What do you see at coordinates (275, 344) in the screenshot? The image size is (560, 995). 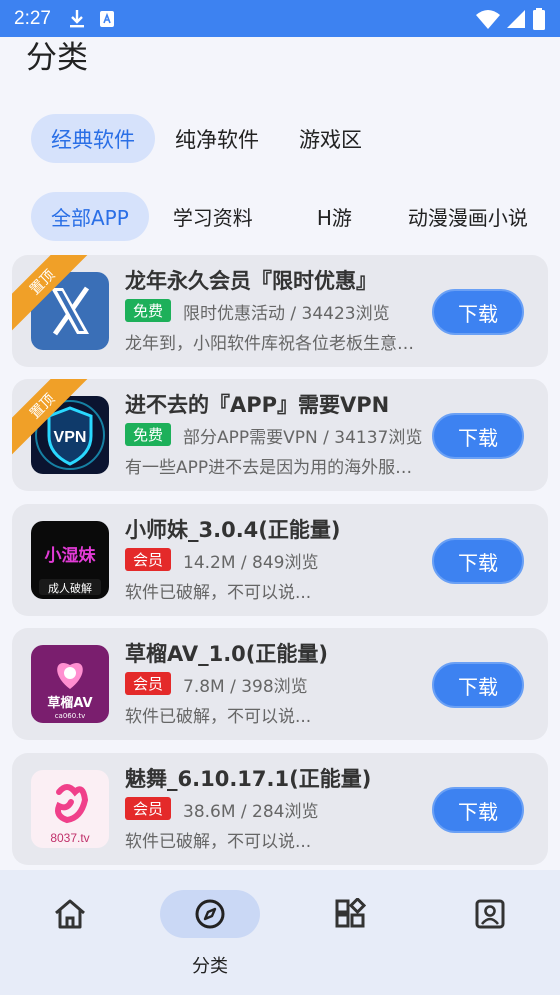 I see `app-description: 龙年到，小阳软件库祝各位老板生意兴隆` at bounding box center [275, 344].